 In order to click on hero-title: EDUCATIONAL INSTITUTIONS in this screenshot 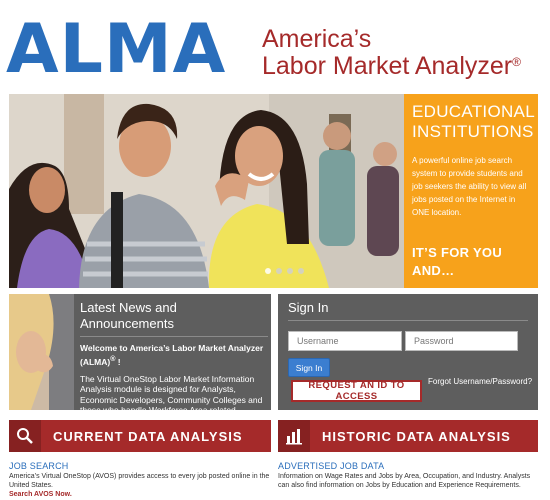, I will do `click(473, 122)`.